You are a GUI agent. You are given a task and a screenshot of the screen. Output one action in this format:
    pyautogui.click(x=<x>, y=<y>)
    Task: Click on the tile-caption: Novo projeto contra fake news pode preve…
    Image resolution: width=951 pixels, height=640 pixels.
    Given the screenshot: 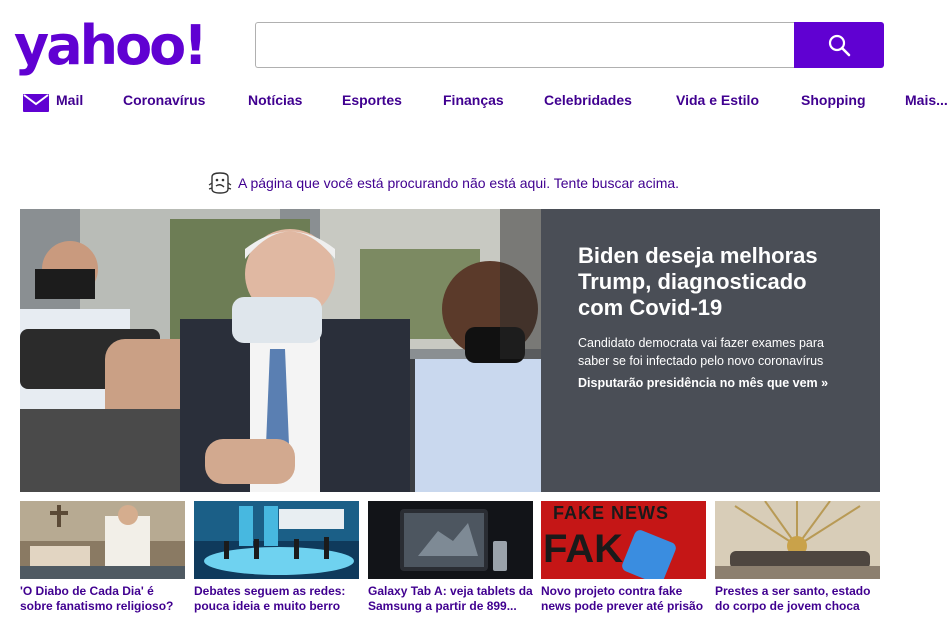 What is the action you would take?
    pyautogui.click(x=623, y=599)
    